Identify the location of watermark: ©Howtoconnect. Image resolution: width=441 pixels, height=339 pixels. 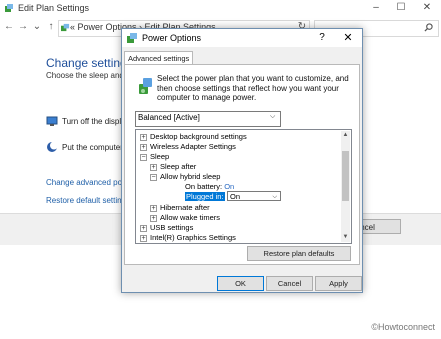
(403, 327).